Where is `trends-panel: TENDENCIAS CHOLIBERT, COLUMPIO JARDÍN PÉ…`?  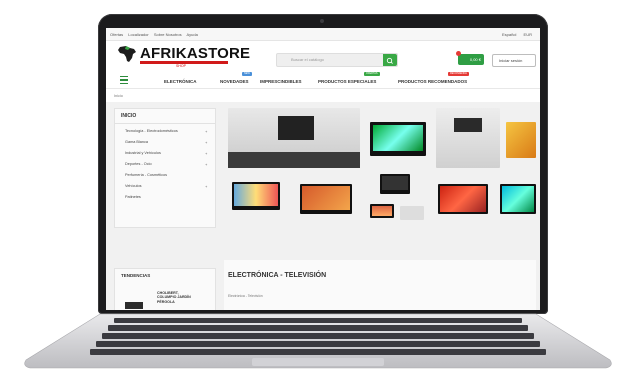
trends-panel: TENDENCIAS CHOLIBERT, COLUMPIO JARDÍN PÉ… is located at coordinates (165, 289).